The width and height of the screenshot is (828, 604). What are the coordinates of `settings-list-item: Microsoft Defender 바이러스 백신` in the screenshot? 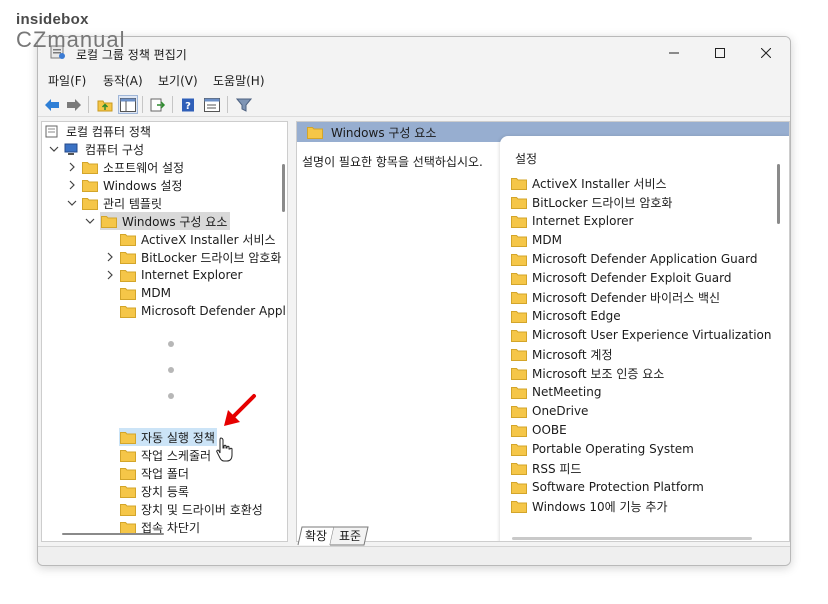 It's located at (615, 297).